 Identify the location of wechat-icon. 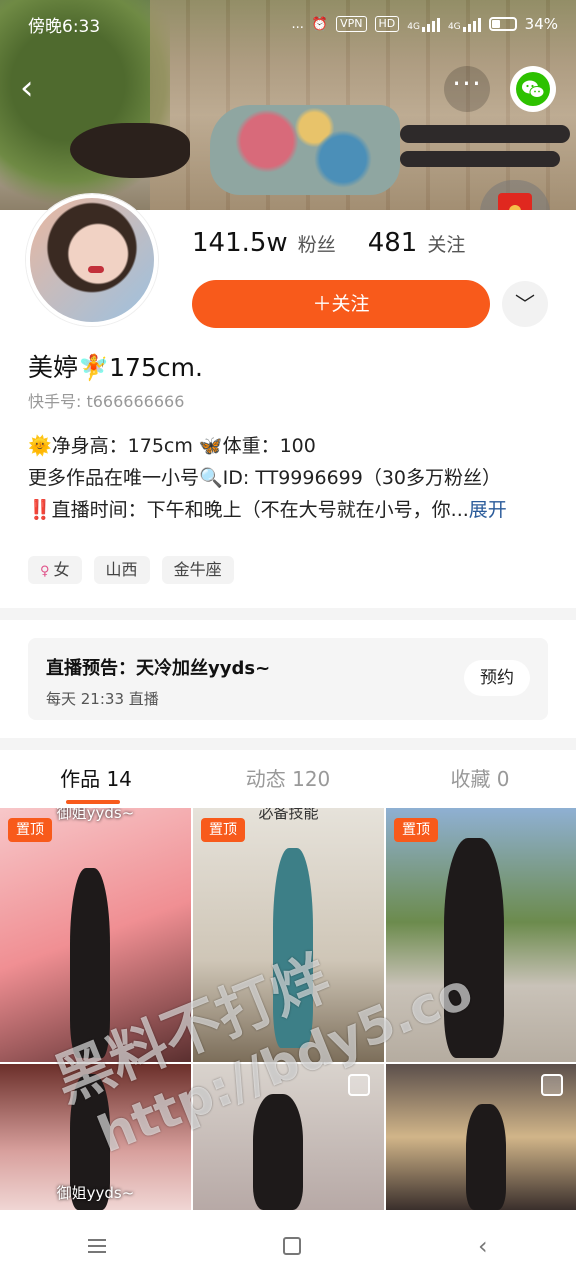
(533, 89).